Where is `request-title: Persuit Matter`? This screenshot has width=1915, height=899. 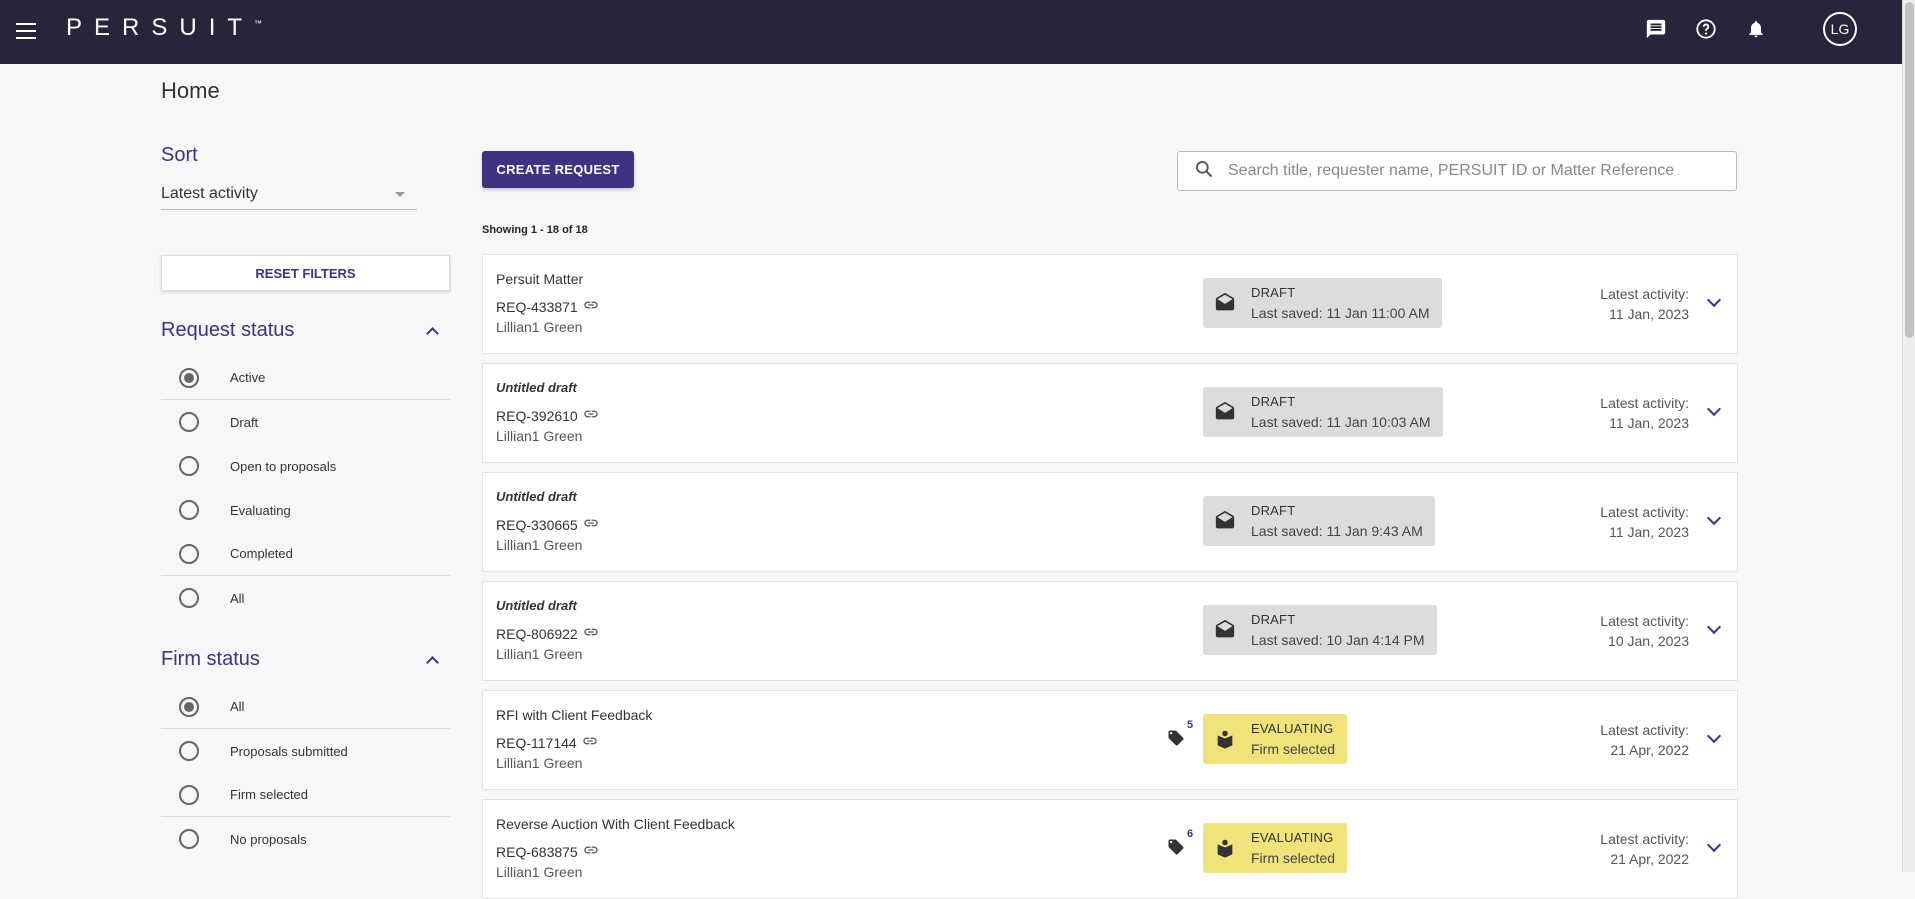
request-title: Persuit Matter is located at coordinates (539, 279).